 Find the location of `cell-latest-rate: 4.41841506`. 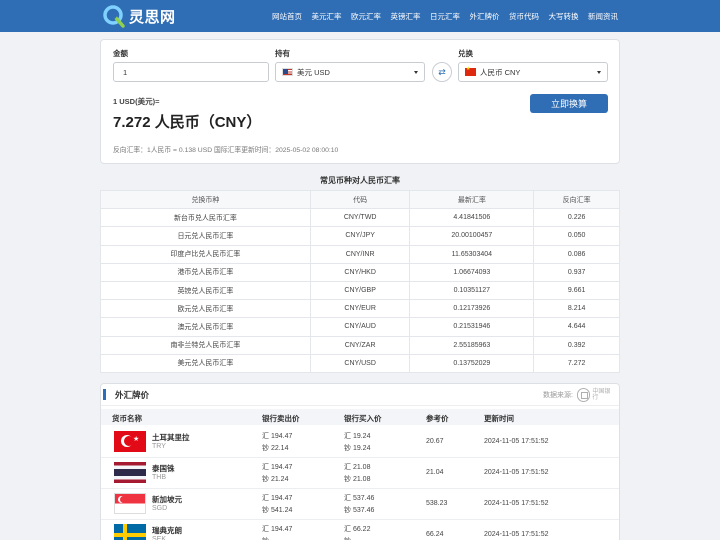

cell-latest-rate: 4.41841506 is located at coordinates (472, 218).